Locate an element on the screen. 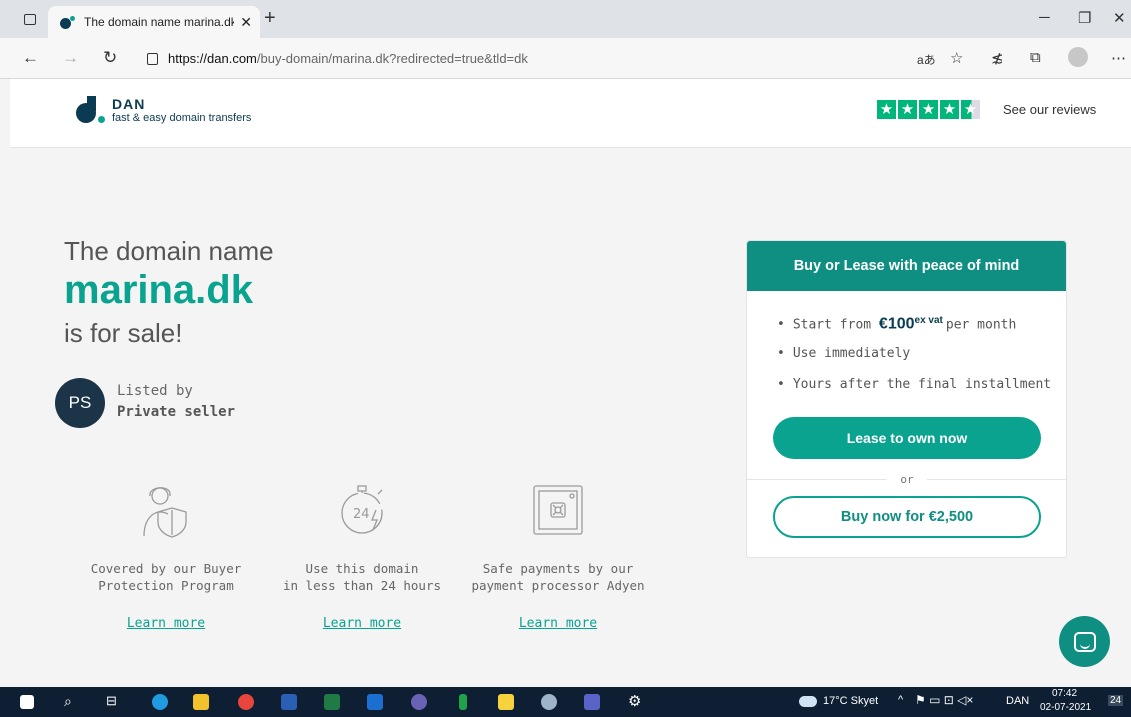 This screenshot has height=717, width=1131. search-icon: ⌕ is located at coordinates (68, 701).